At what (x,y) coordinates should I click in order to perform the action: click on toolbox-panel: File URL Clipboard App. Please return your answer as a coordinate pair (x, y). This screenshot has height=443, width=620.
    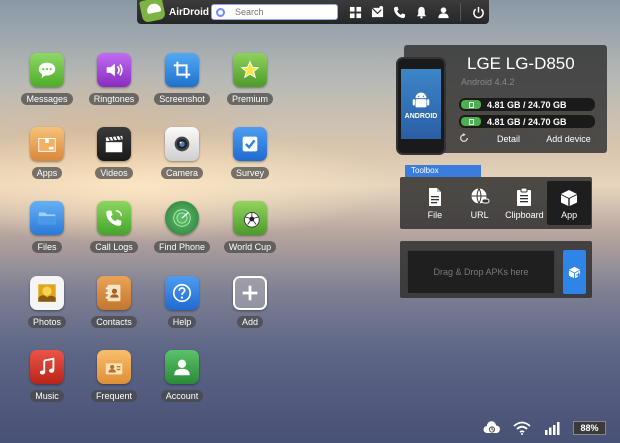
    Looking at the image, I should click on (496, 203).